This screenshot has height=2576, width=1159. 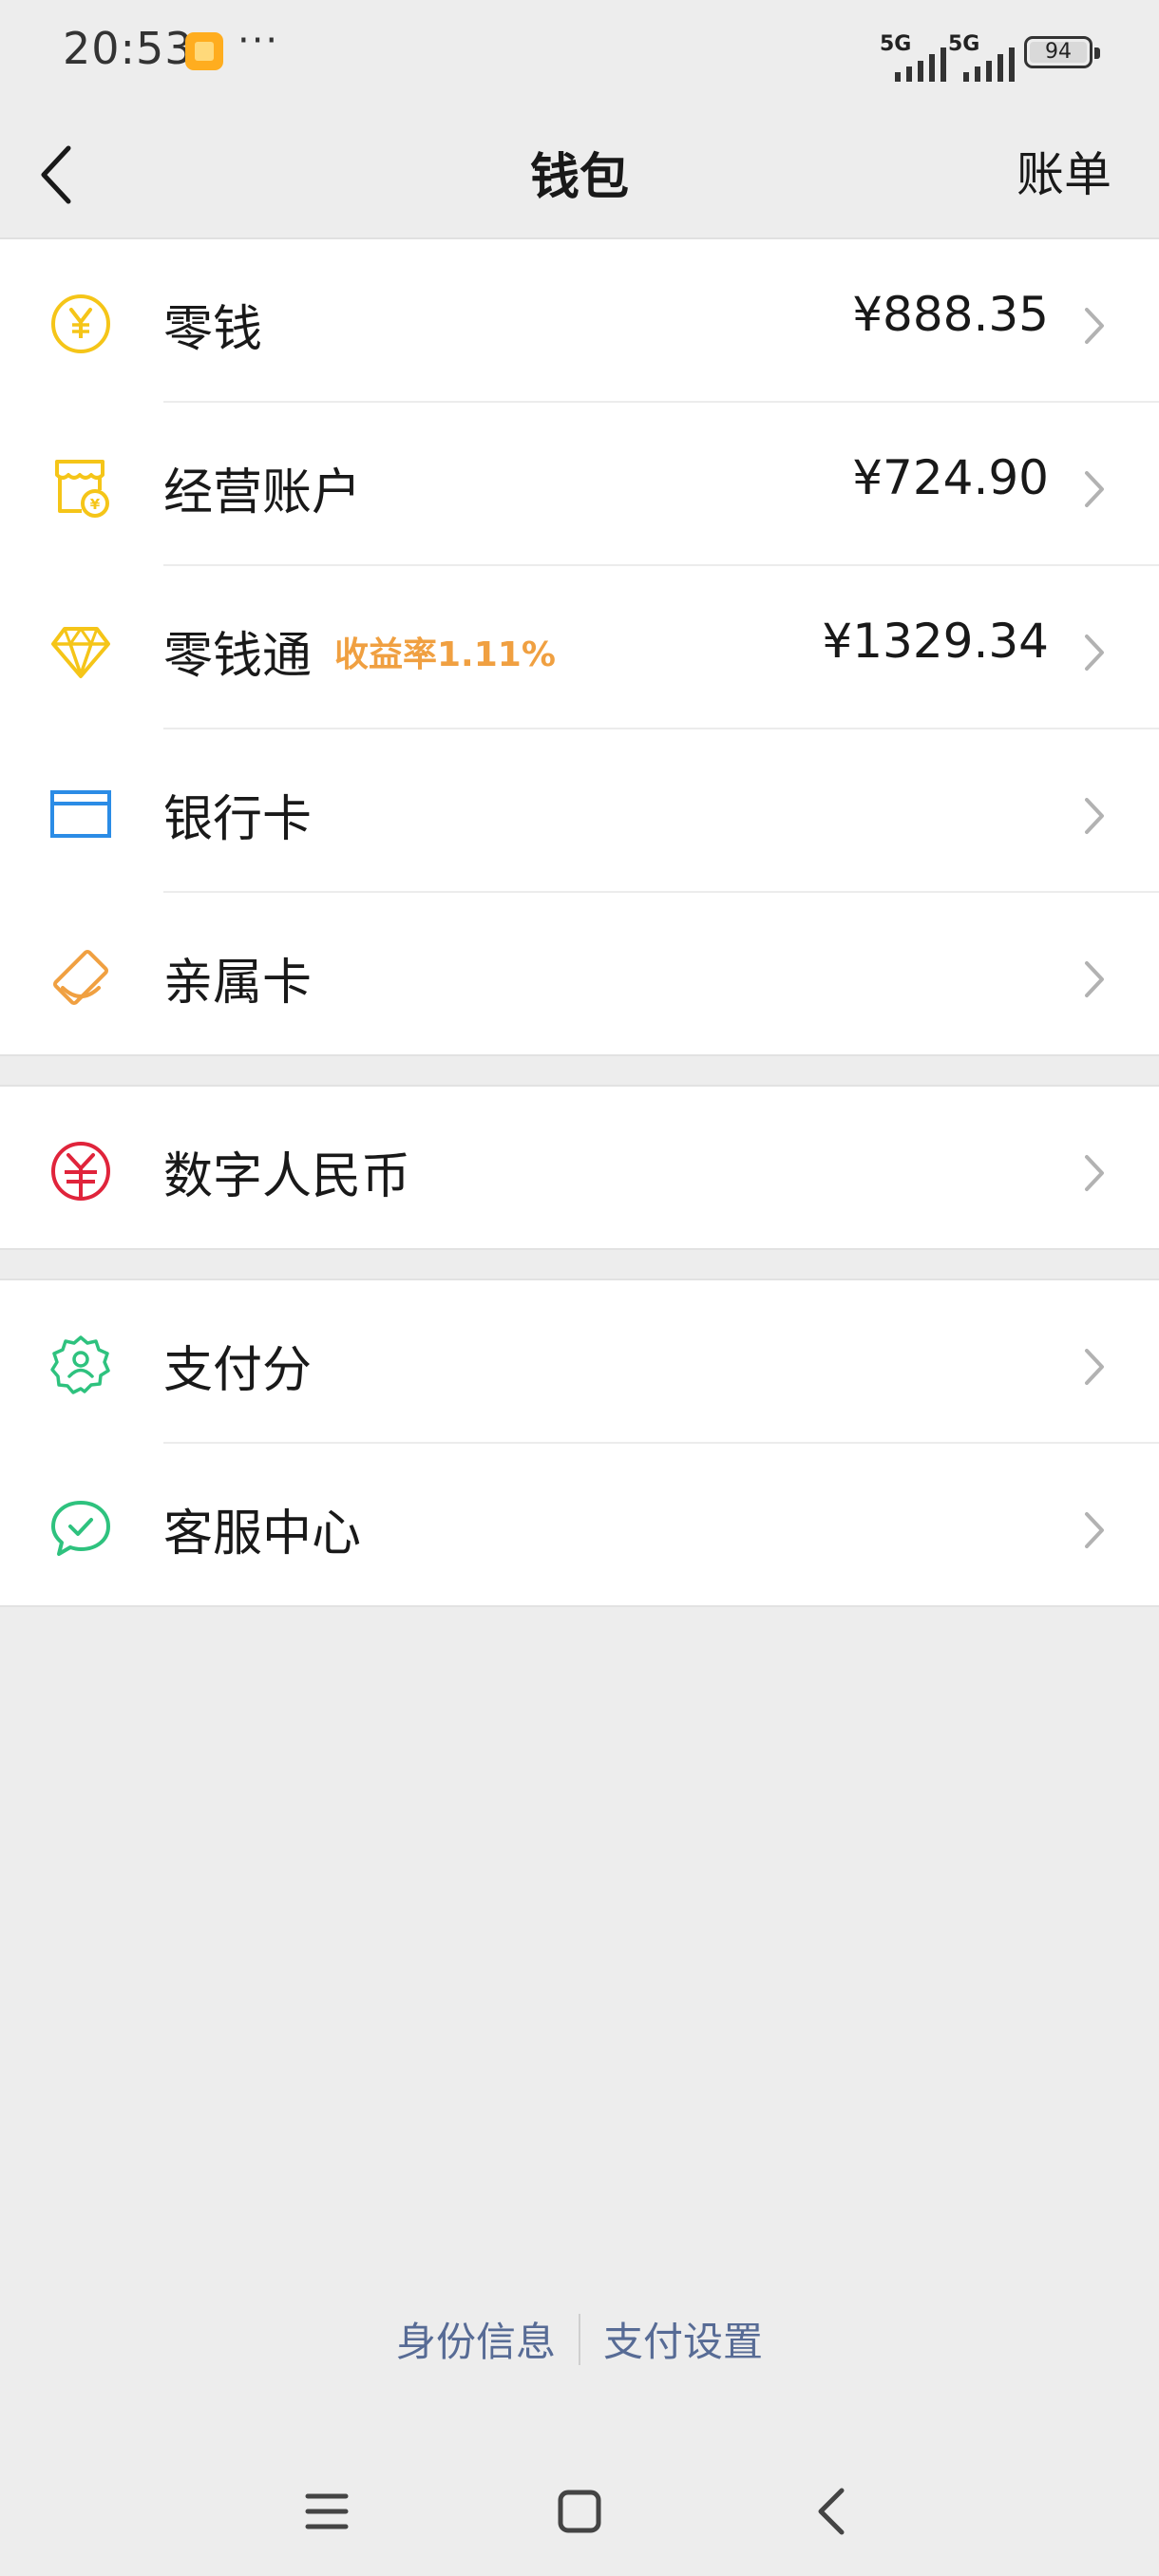 I want to click on yield-rate-tag: 收益率1.11%, so click(x=445, y=654).